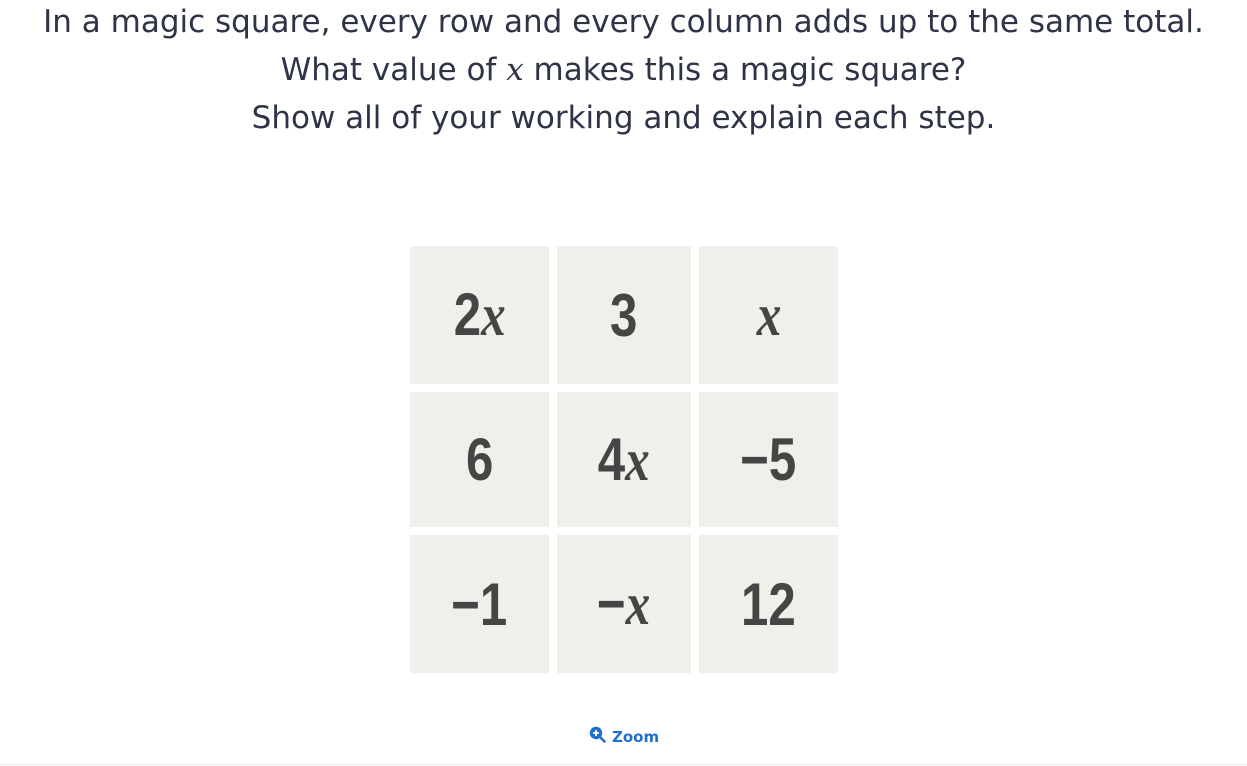 The image size is (1247, 766). I want to click on variable-x: x, so click(515, 70).